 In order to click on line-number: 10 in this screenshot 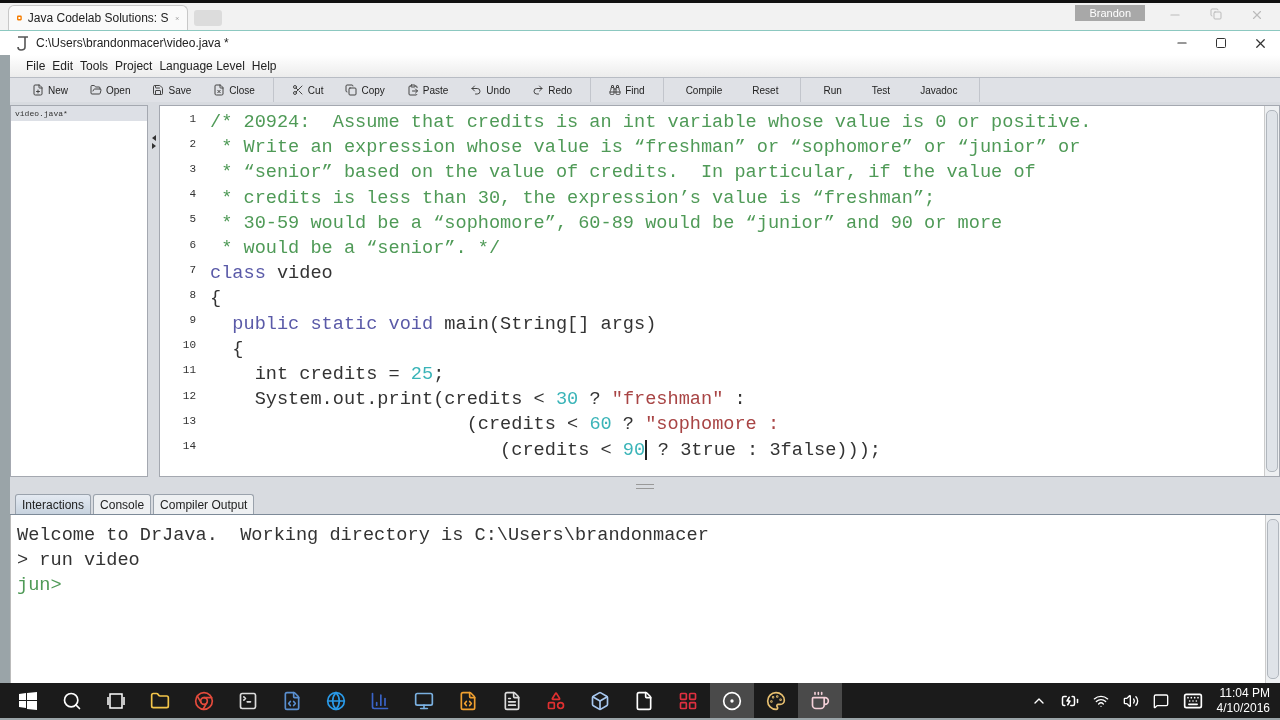, I will do `click(189, 345)`.